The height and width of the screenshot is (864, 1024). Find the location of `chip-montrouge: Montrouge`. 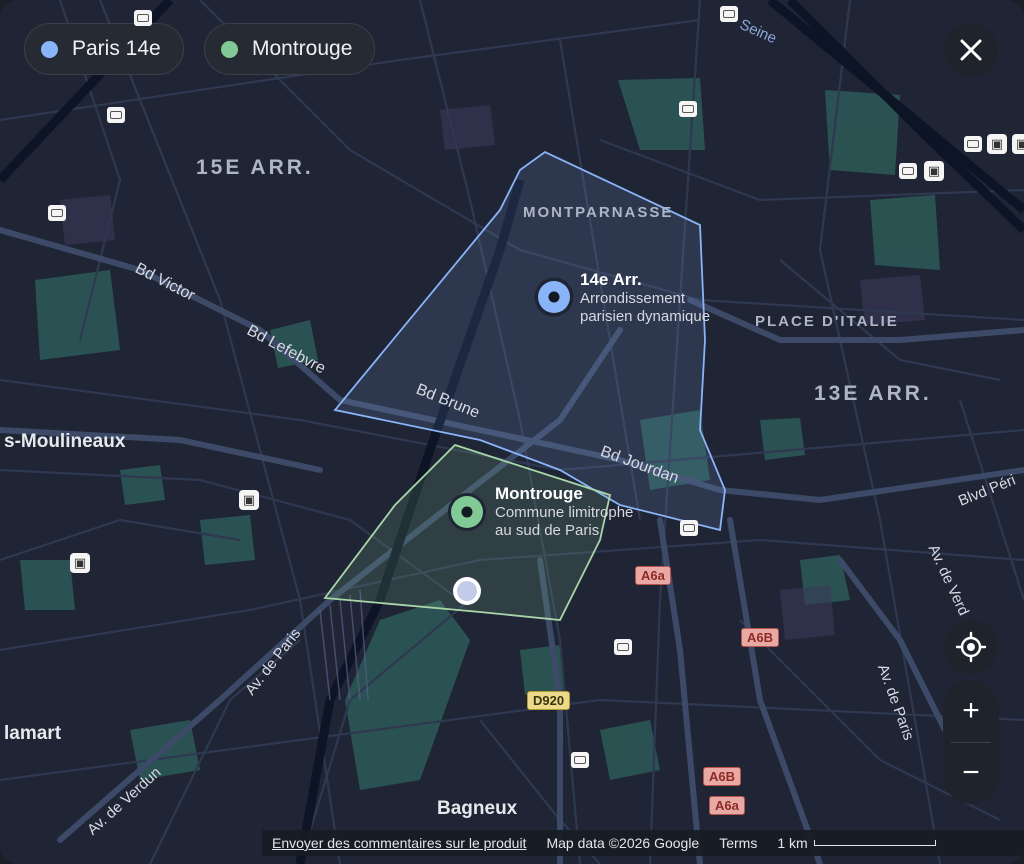

chip-montrouge: Montrouge is located at coordinates (290, 49).